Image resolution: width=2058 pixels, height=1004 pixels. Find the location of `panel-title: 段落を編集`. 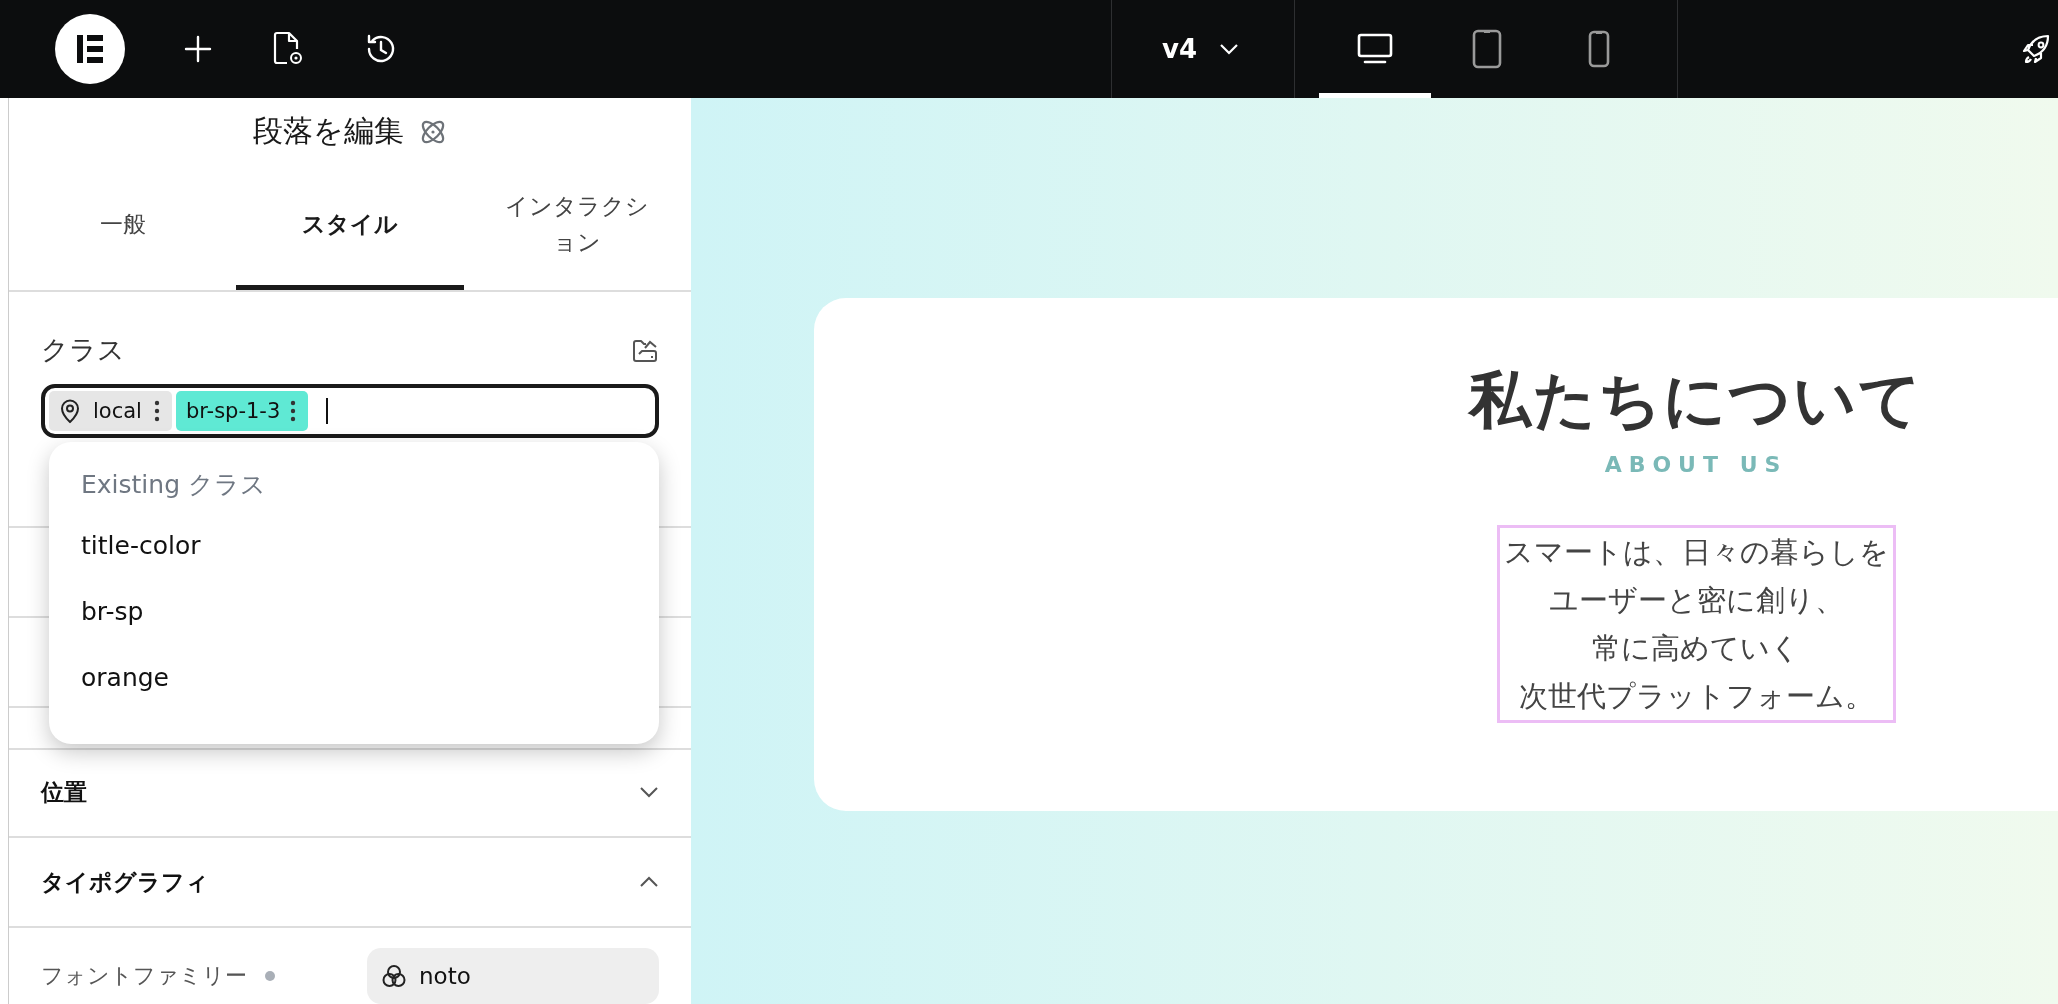

panel-title: 段落を編集 is located at coordinates (328, 131).